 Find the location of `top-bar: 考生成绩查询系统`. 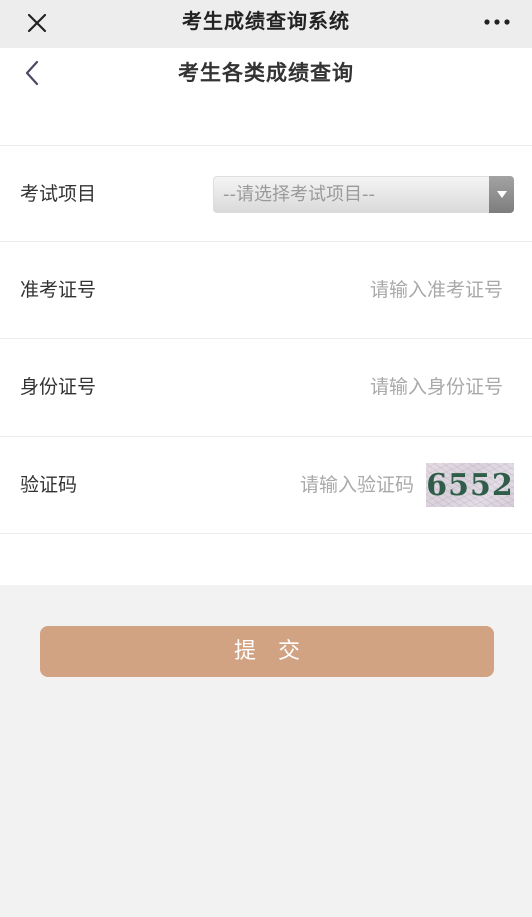

top-bar: 考生成绩查询系统 is located at coordinates (266, 24).